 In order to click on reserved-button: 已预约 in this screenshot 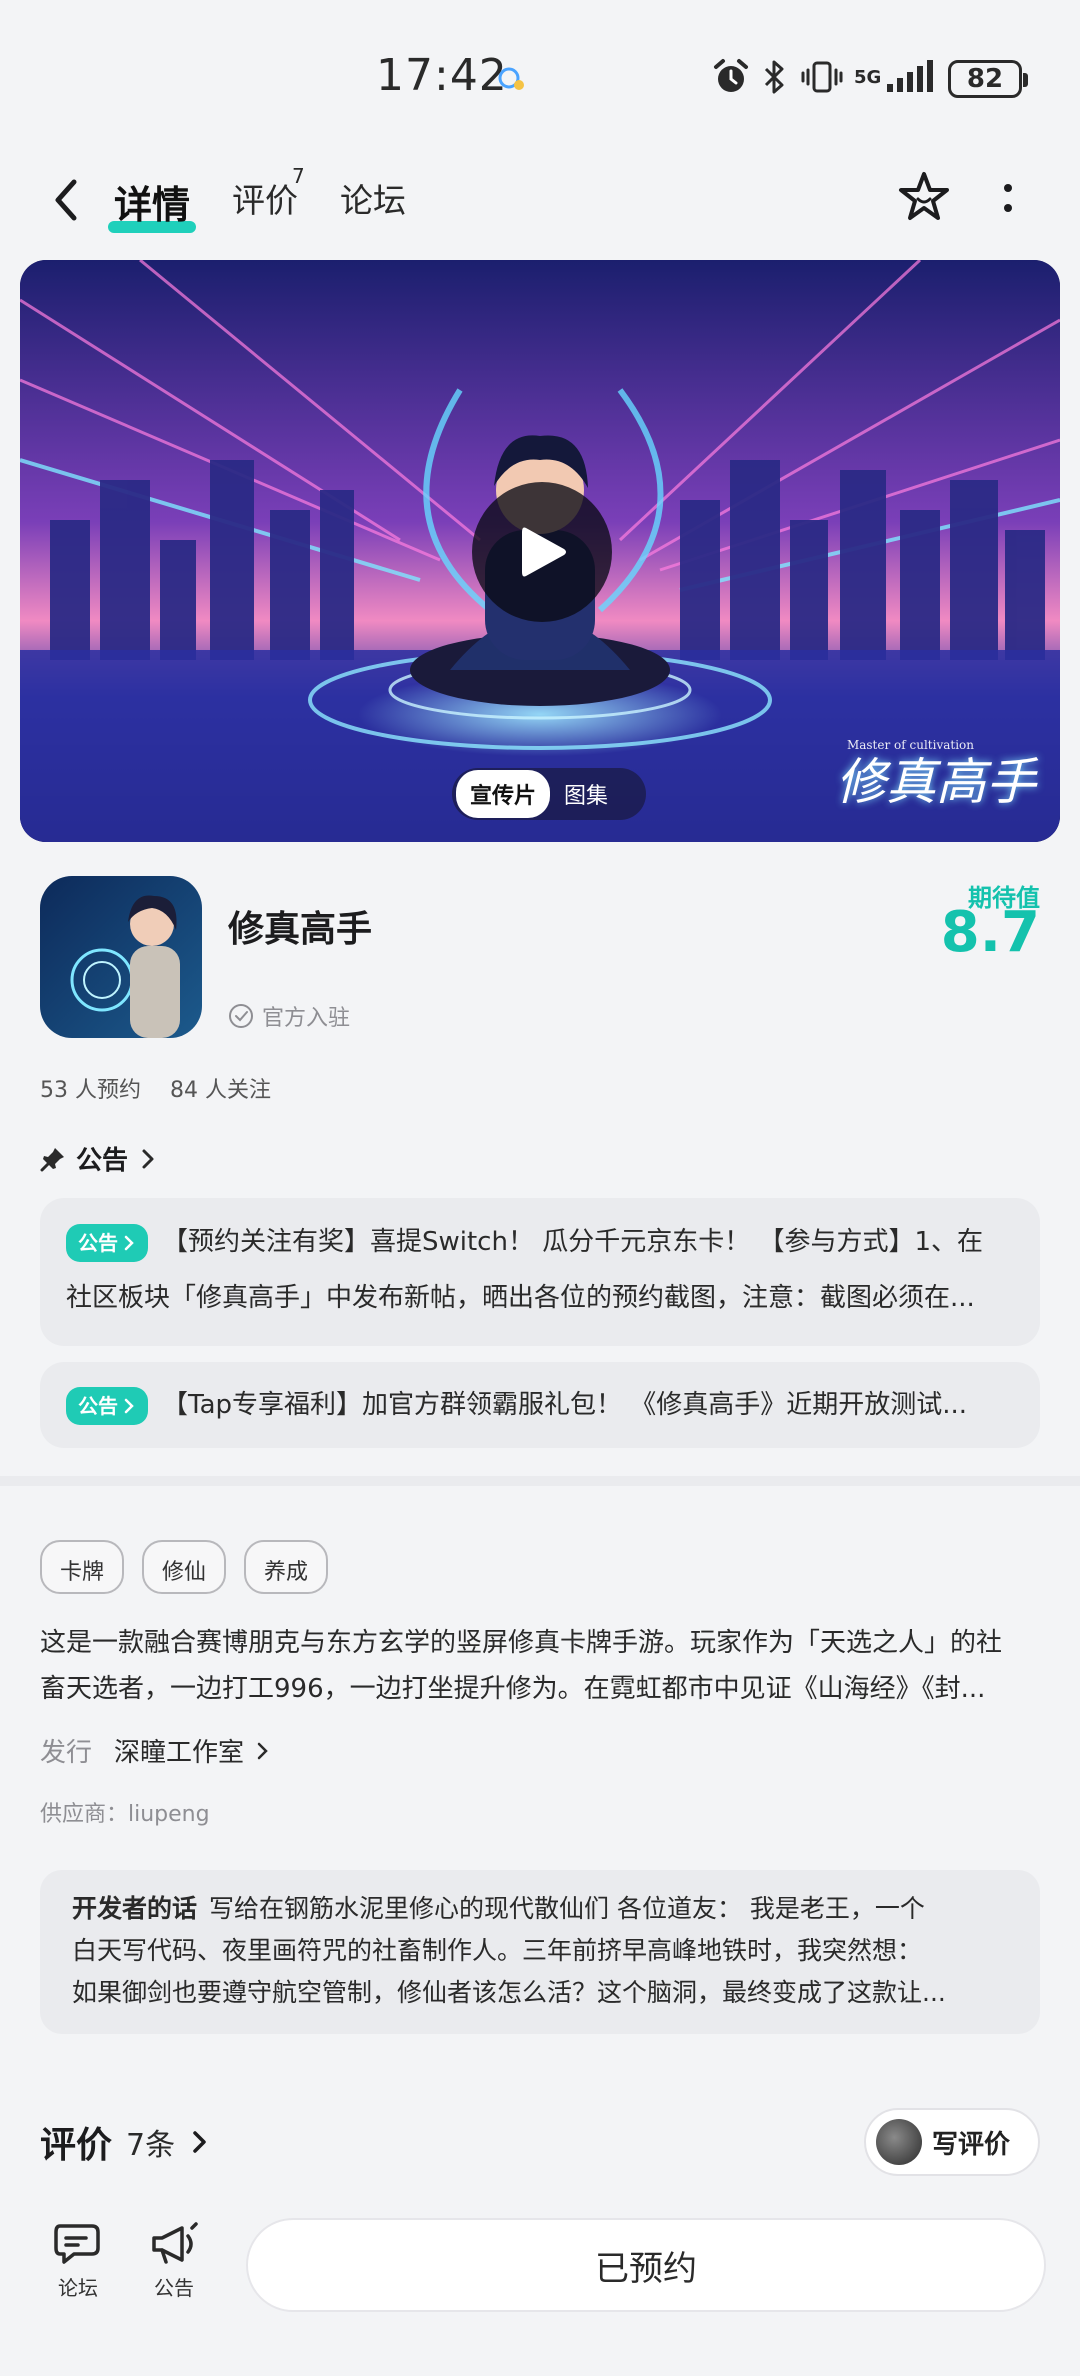, I will do `click(646, 2265)`.